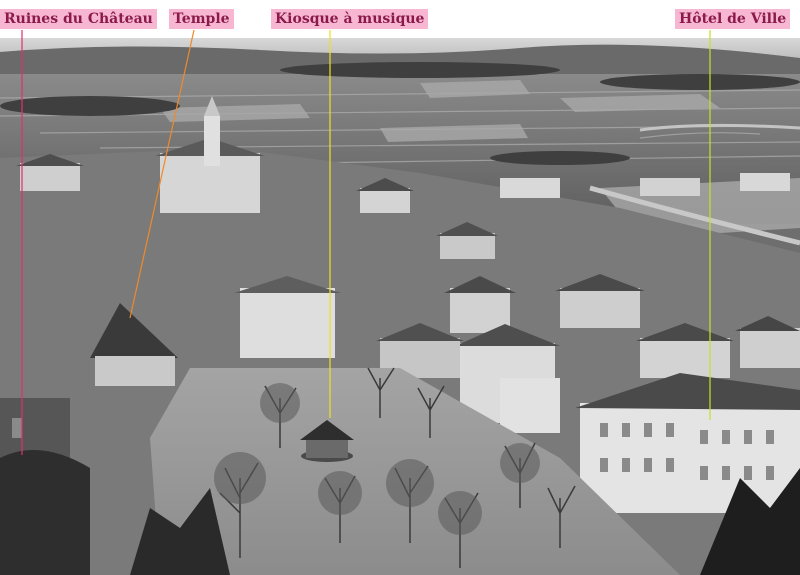 The width and height of the screenshot is (800, 575). What do you see at coordinates (78, 19) in the screenshot?
I see `label-ruines-du-chateau: Ruines du Château` at bounding box center [78, 19].